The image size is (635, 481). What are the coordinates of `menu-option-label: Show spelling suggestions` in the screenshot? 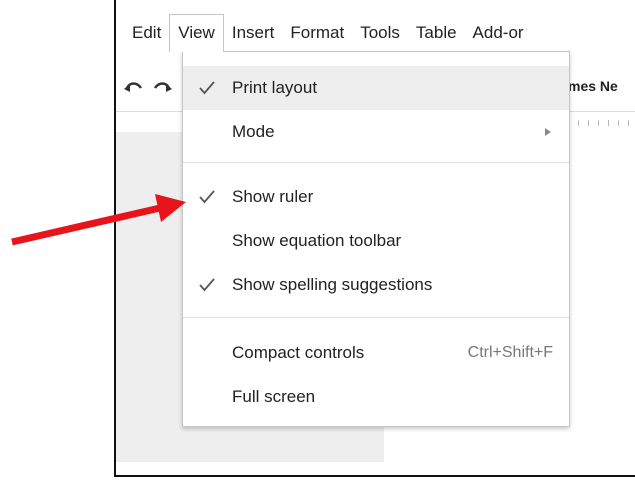 It's located at (332, 284).